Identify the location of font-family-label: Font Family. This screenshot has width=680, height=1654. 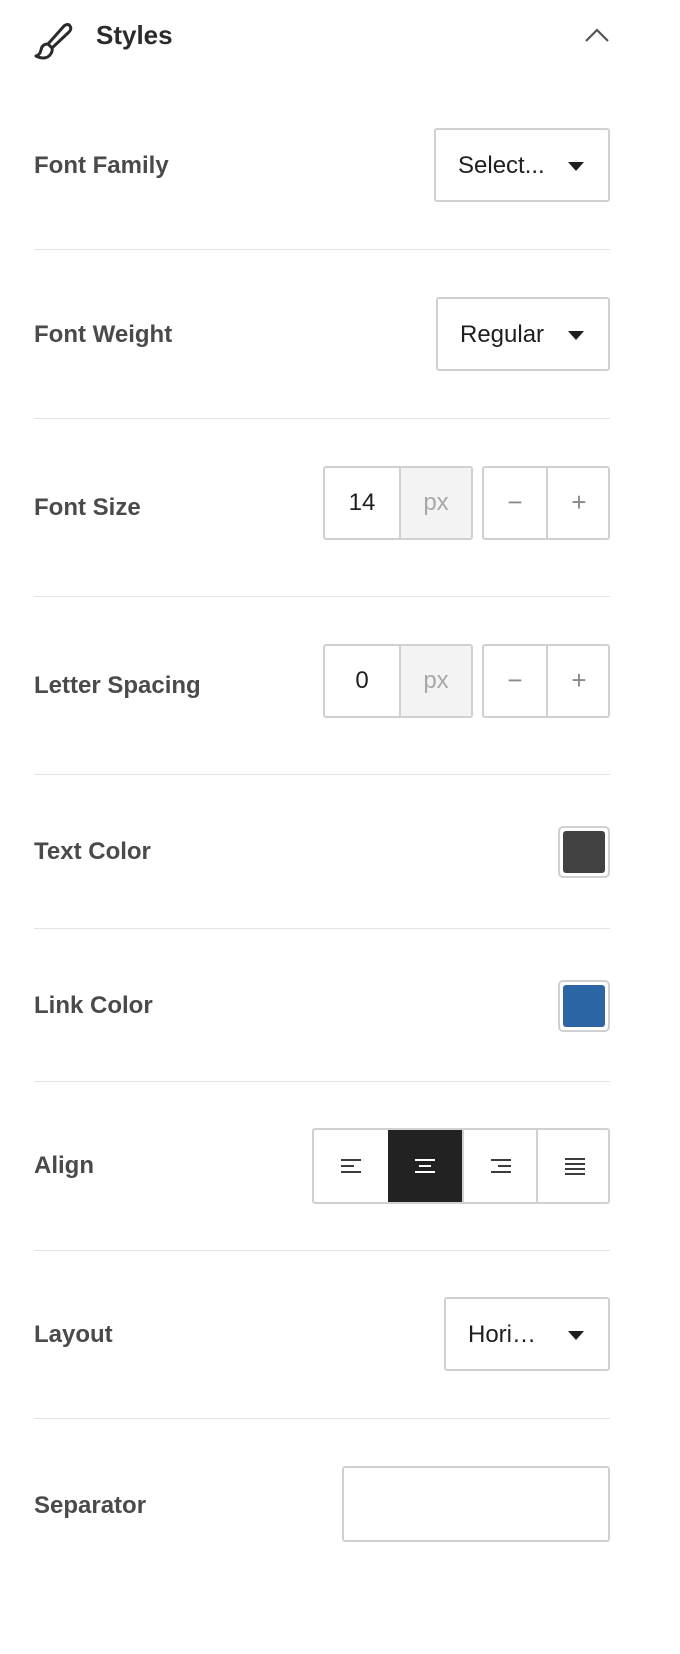
(101, 165).